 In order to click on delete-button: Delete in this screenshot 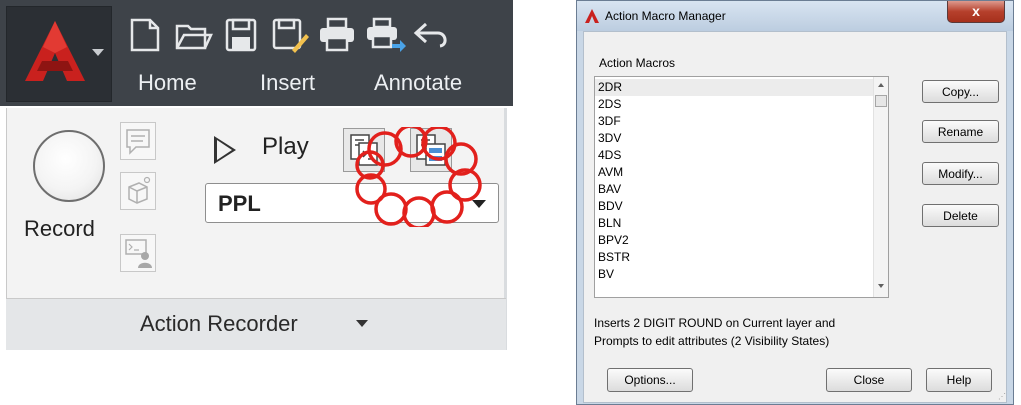, I will do `click(960, 215)`.